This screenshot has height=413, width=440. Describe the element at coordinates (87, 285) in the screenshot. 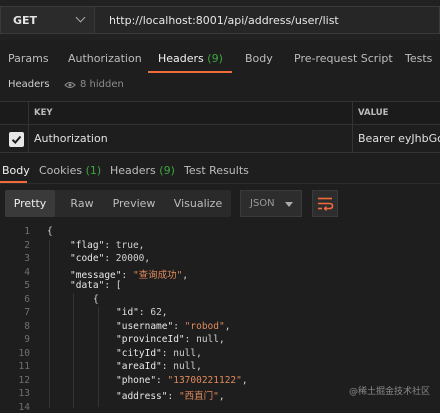

I see `json-key: "data"` at that location.